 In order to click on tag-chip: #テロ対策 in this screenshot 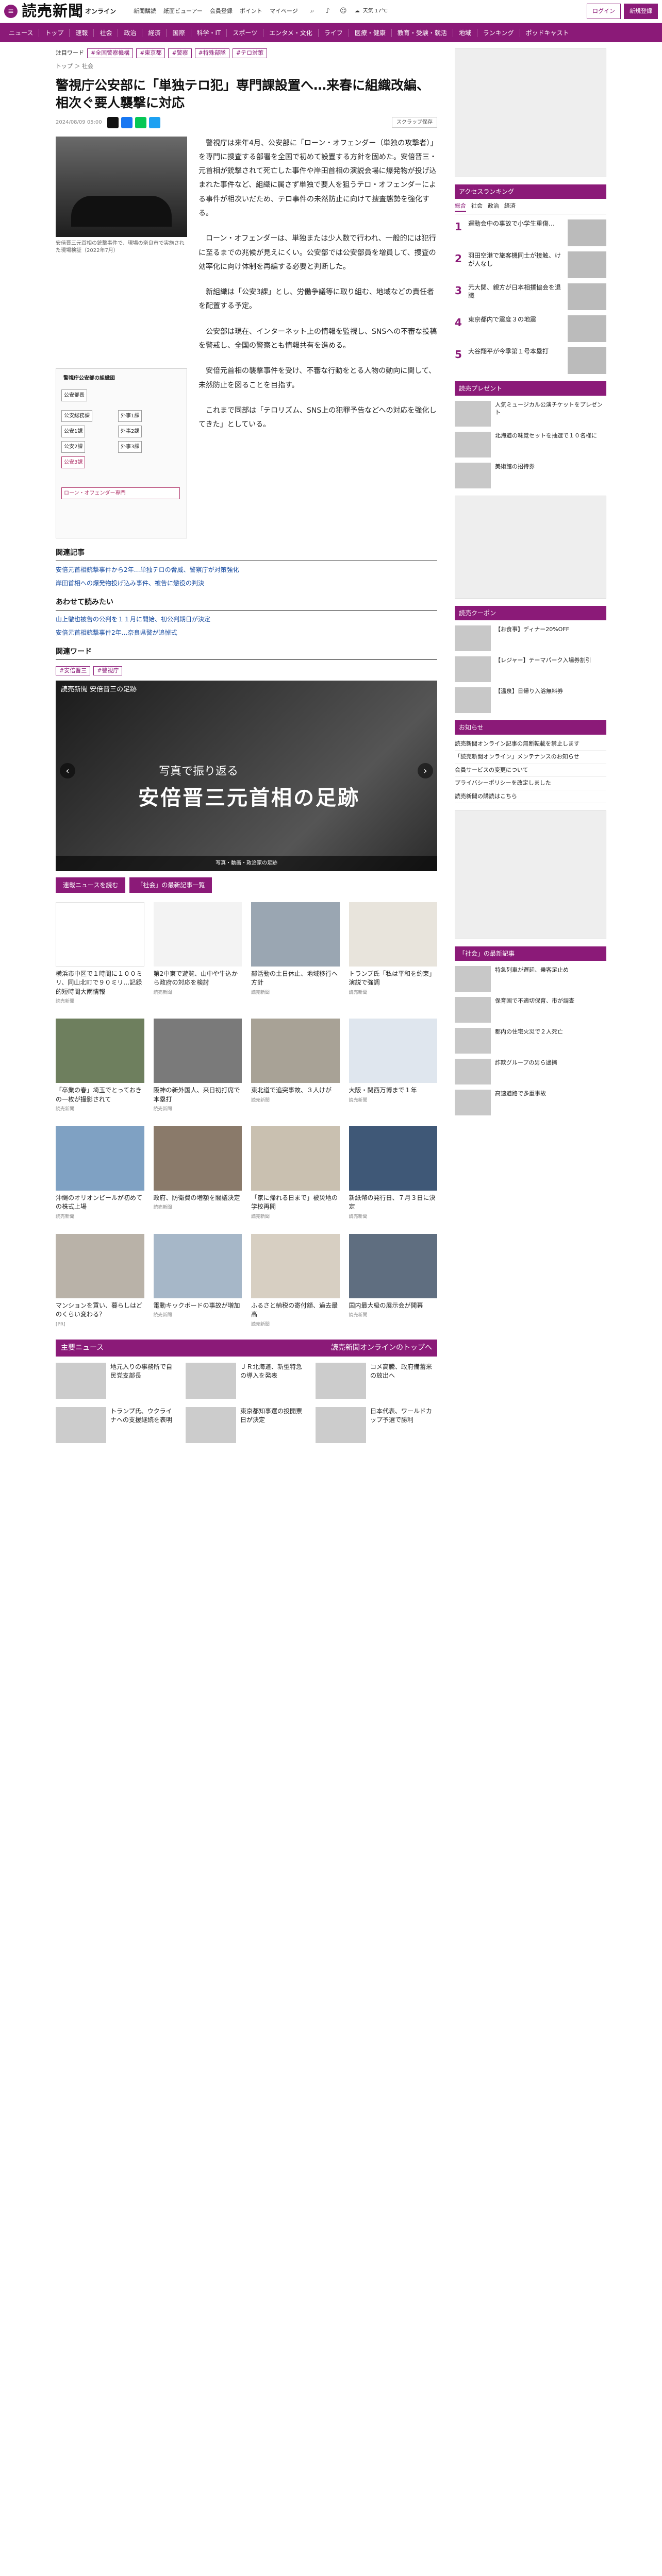, I will do `click(250, 53)`.